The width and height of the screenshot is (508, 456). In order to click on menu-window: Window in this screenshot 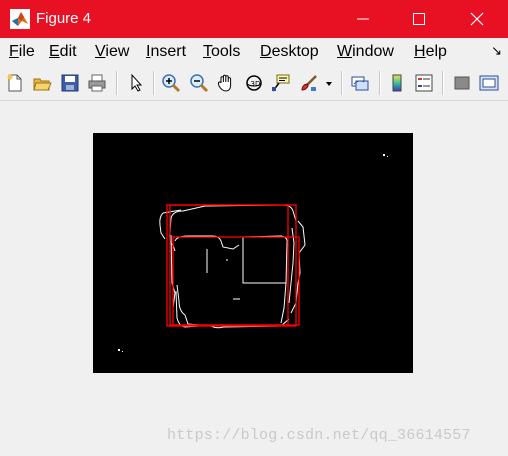, I will do `click(365, 52)`.